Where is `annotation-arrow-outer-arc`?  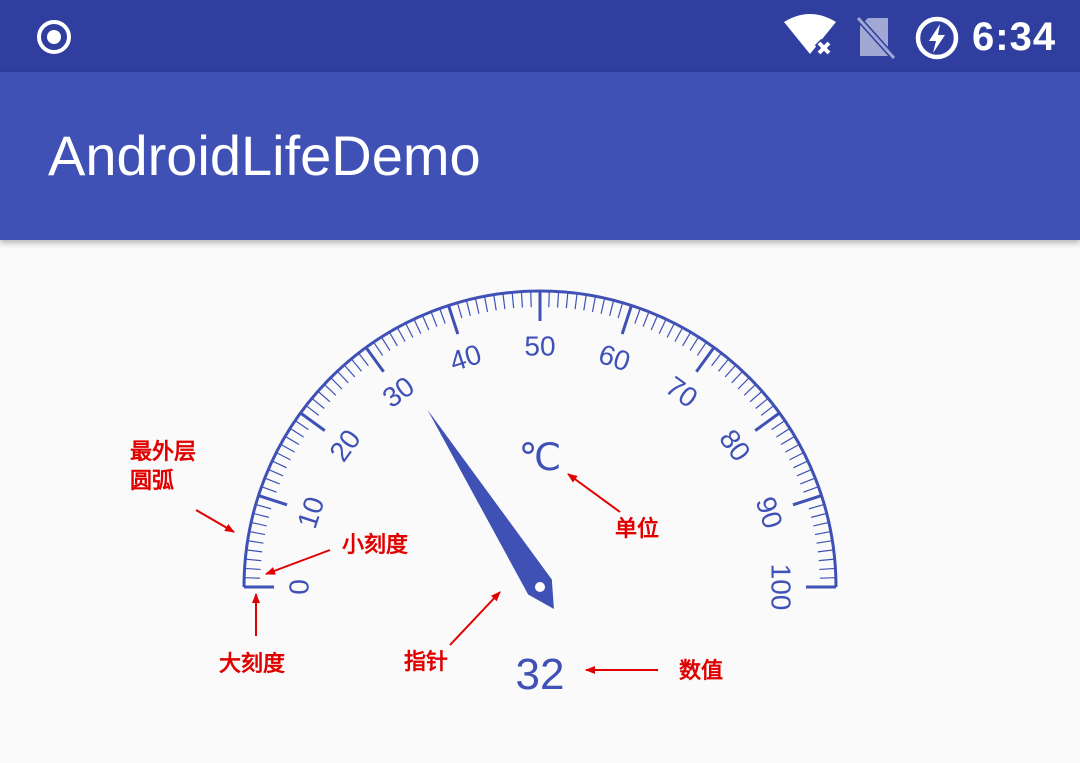 annotation-arrow-outer-arc is located at coordinates (215, 521).